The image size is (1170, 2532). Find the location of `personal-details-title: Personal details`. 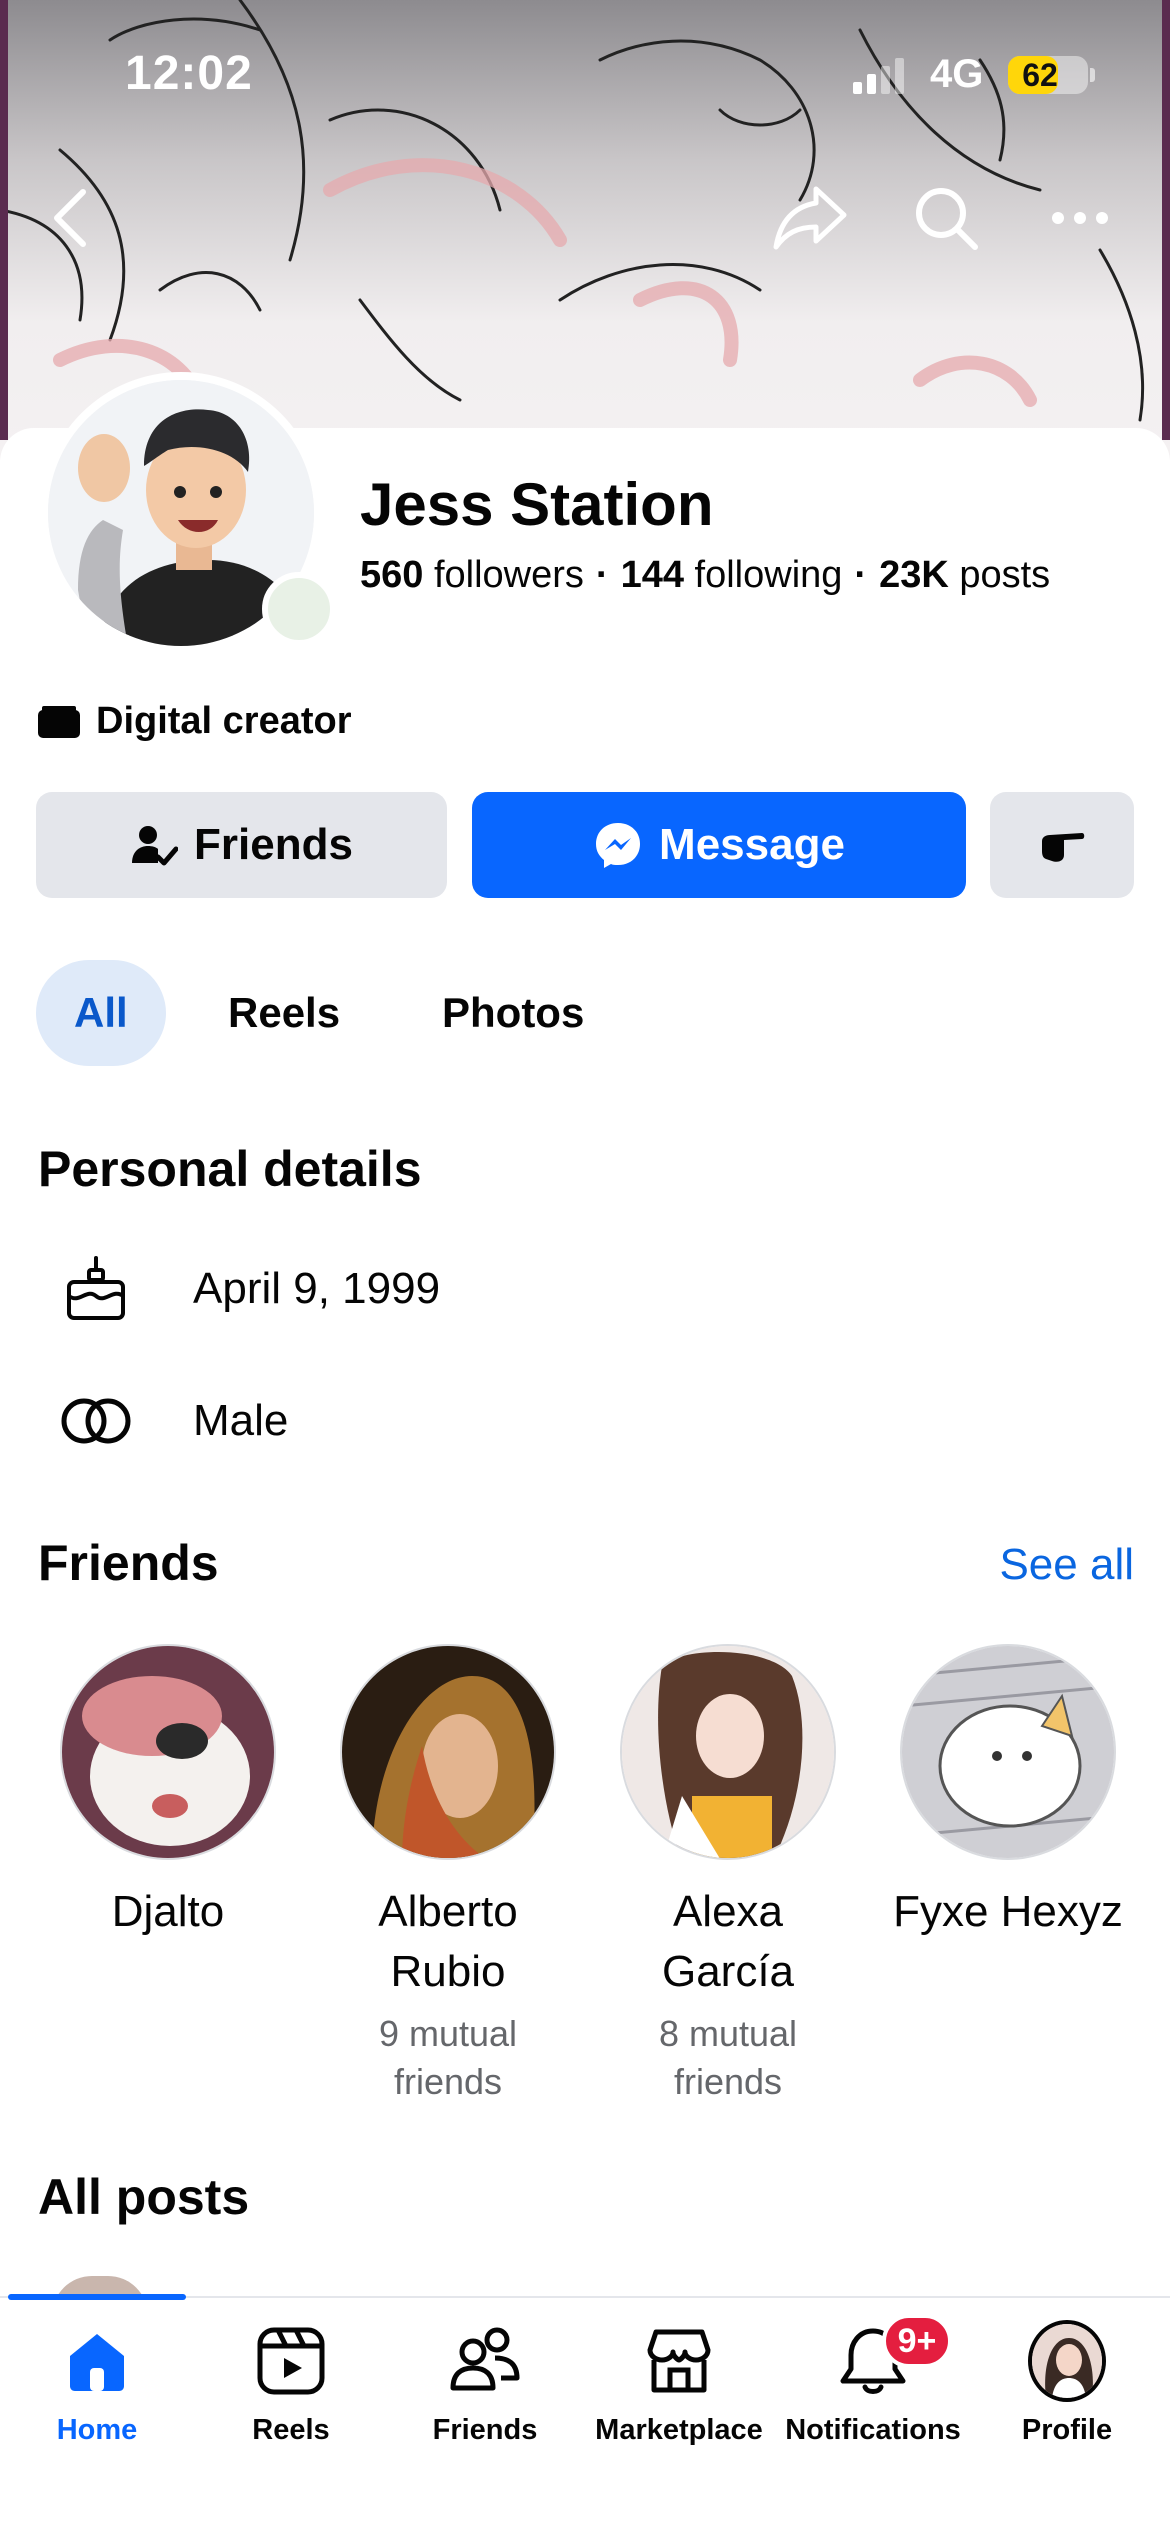

personal-details-title: Personal details is located at coordinates (230, 1169).